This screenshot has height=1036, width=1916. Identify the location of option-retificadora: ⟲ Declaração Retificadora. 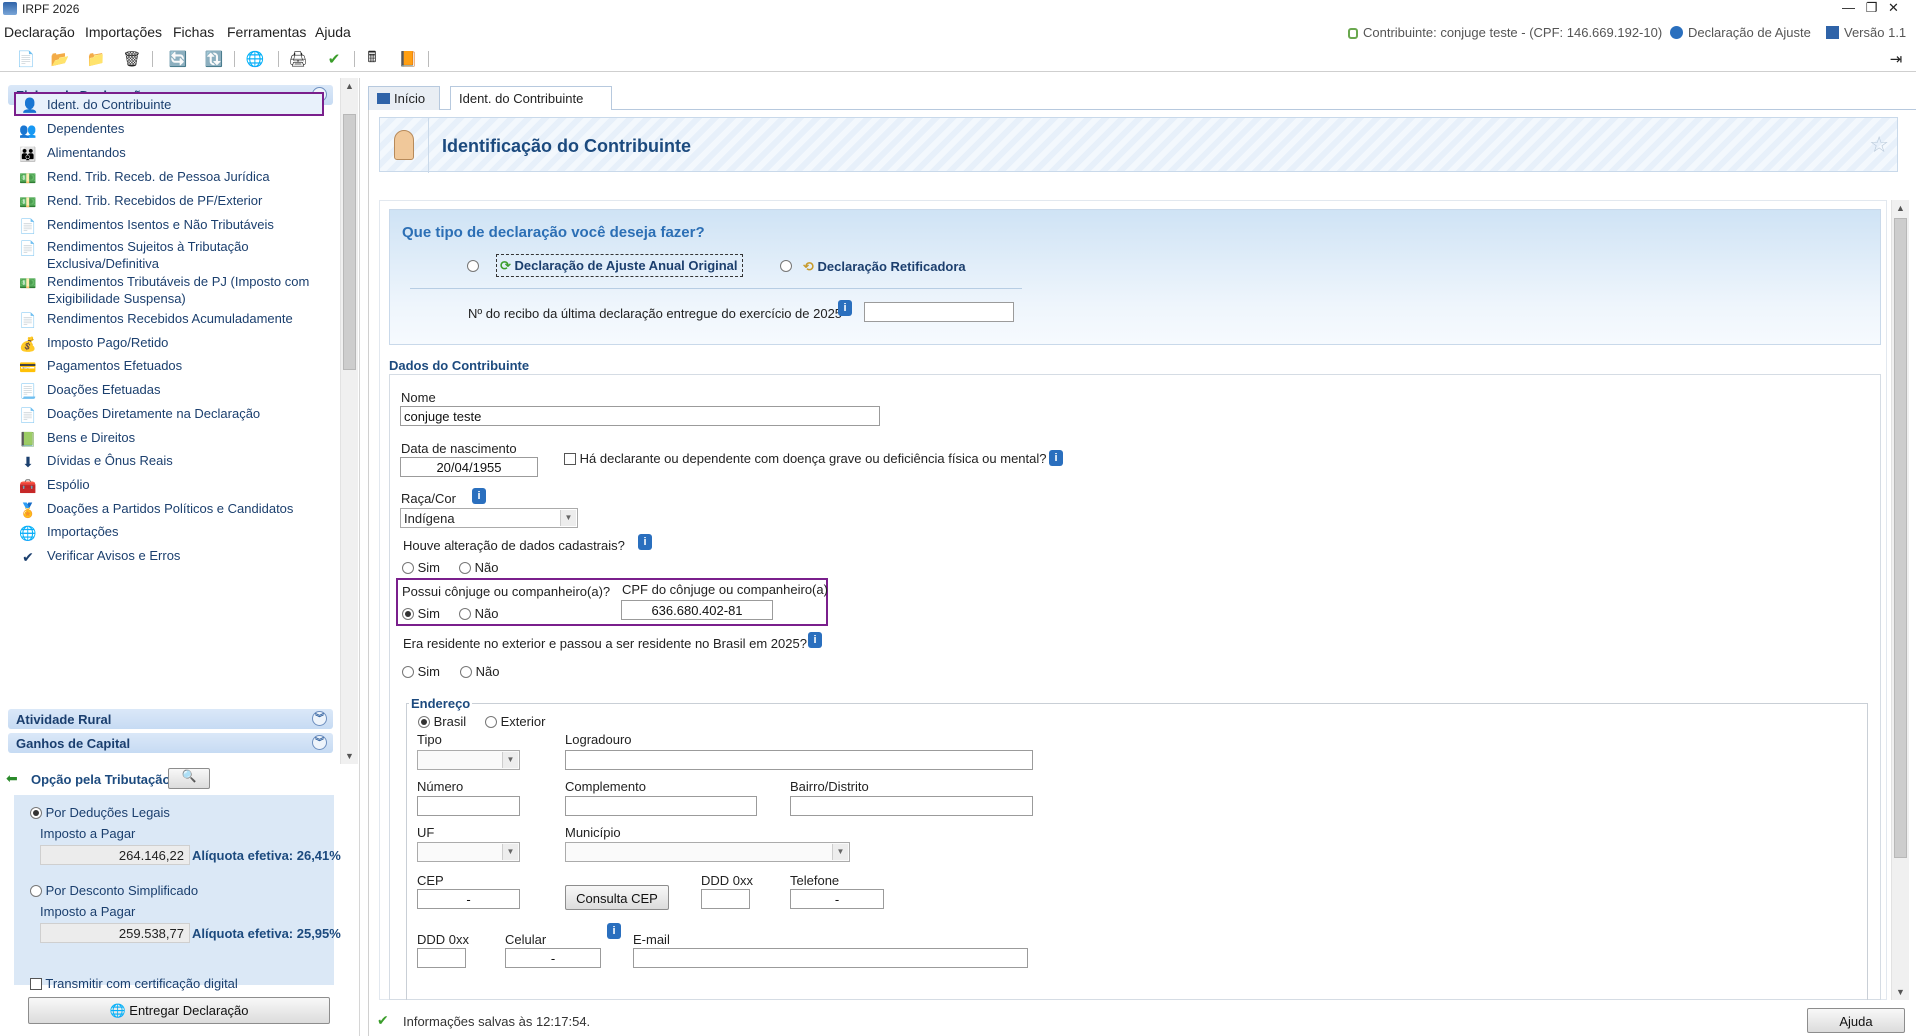
(884, 267).